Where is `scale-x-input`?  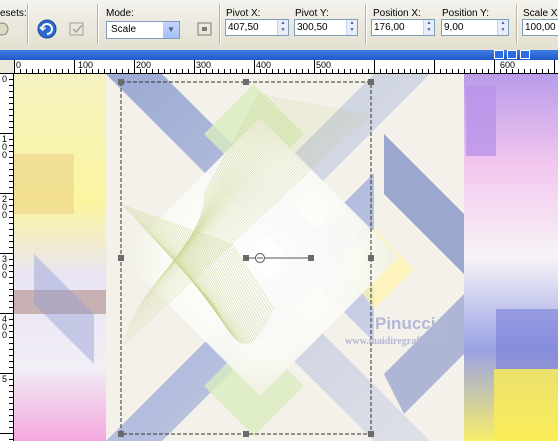 scale-x-input is located at coordinates (540, 27).